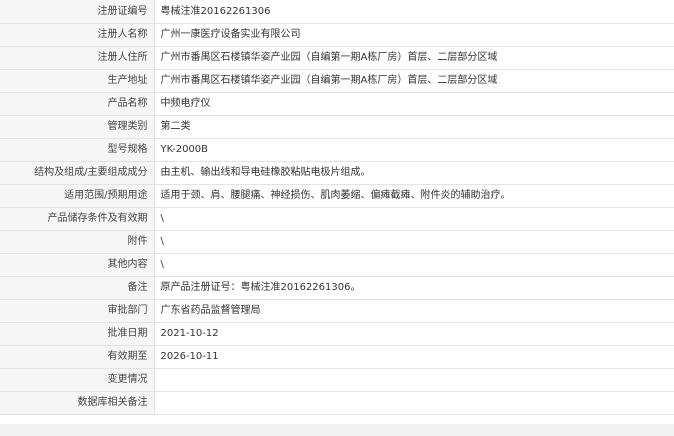 Image resolution: width=674 pixels, height=436 pixels. I want to click on table-row: 附件 \, so click(337, 241).